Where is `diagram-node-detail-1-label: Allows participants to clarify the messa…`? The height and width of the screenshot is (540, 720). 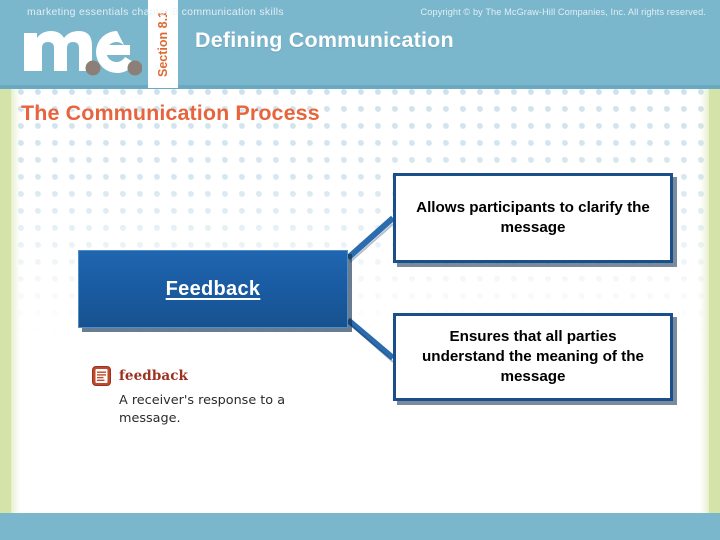
diagram-node-detail-1-label: Allows participants to clarify the messa… is located at coordinates (533, 217).